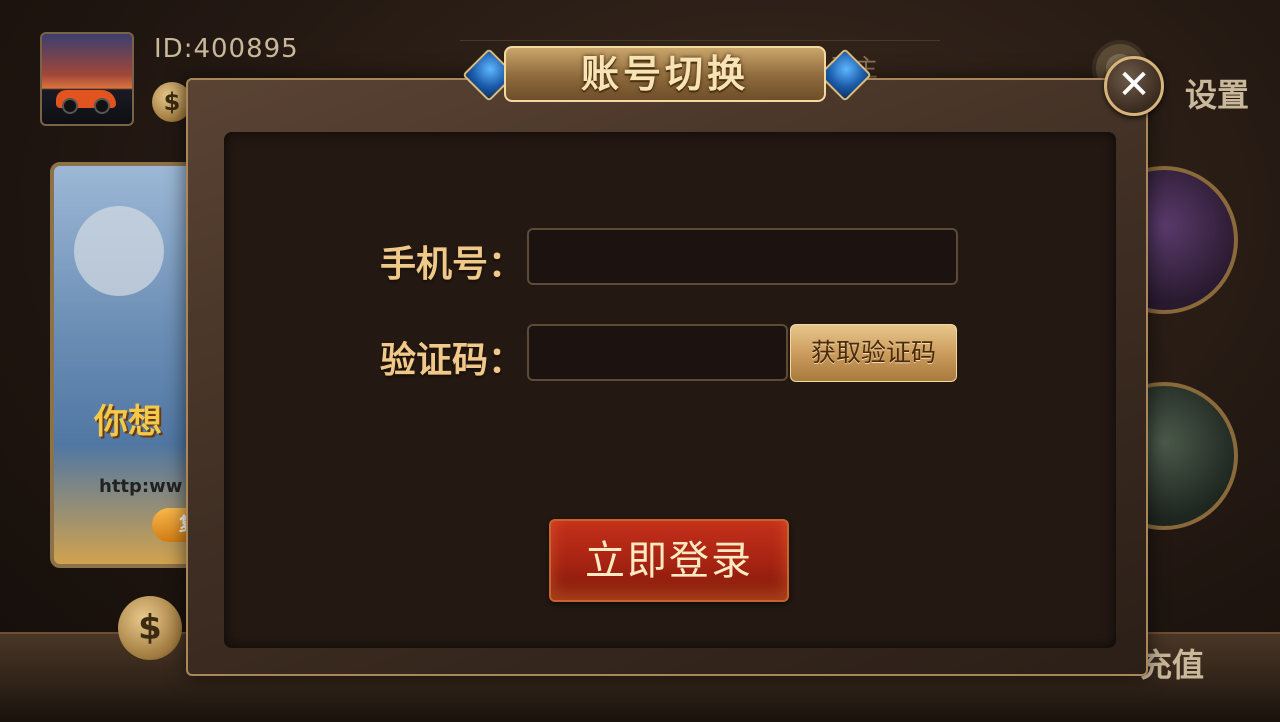 The width and height of the screenshot is (1280, 722). Describe the element at coordinates (226, 49) in the screenshot. I see `user-id: ID:400895` at that location.